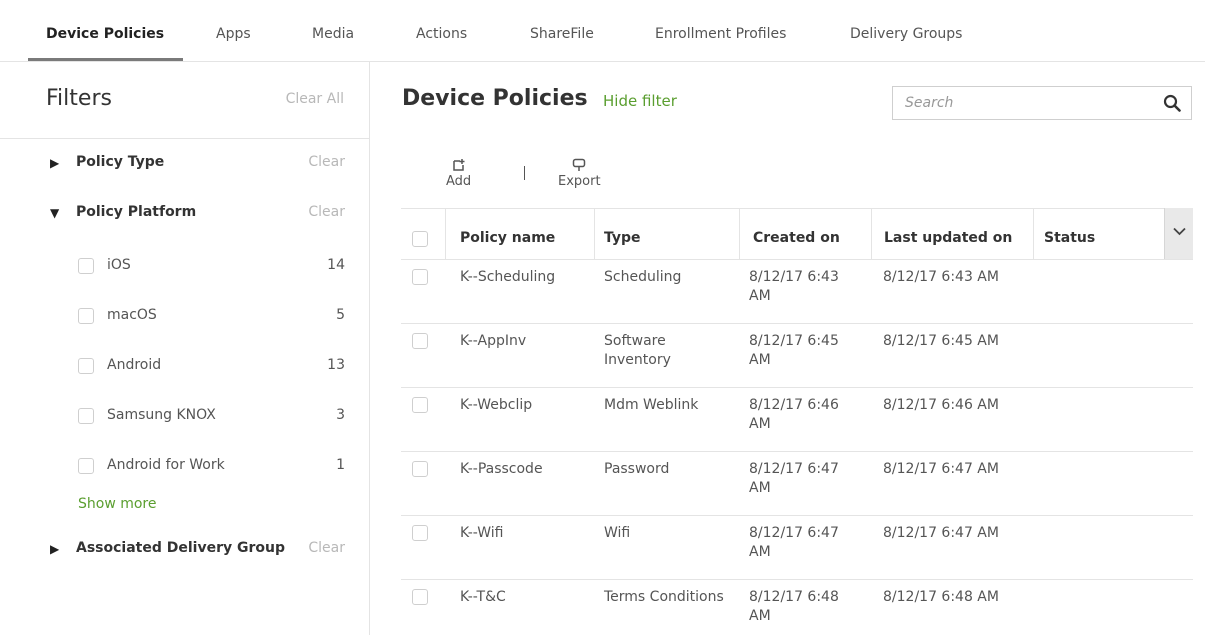 The width and height of the screenshot is (1205, 635). What do you see at coordinates (161, 415) in the screenshot?
I see `option-label: Samsung KNOX` at bounding box center [161, 415].